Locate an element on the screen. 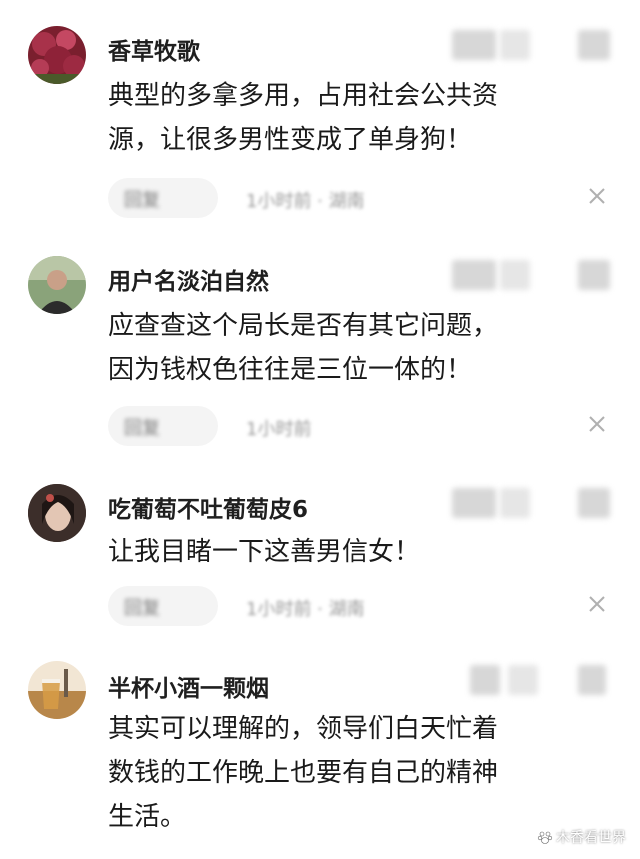 This screenshot has height=859, width=640. comment-text: 其实可以理解的，领导们白天忙着 数钱的工作晚上也要有自己的精神 生活。 is located at coordinates (303, 773).